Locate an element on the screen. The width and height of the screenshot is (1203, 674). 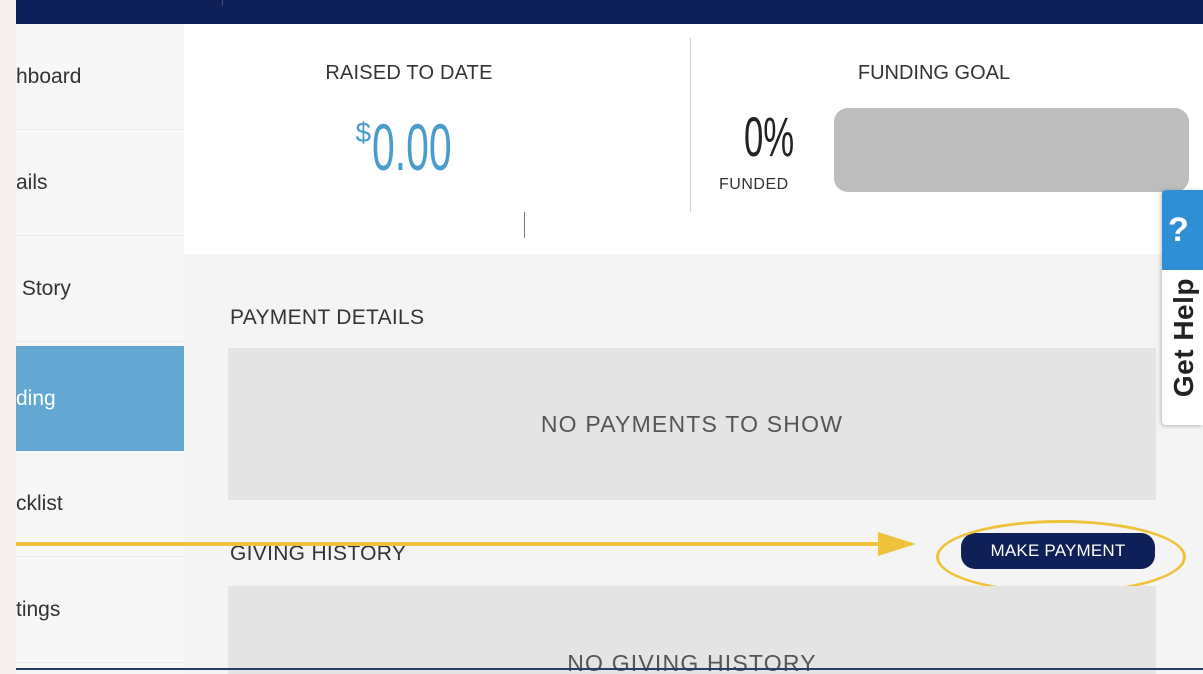
get-help-tab: ? Get Help is located at coordinates (1182, 307).